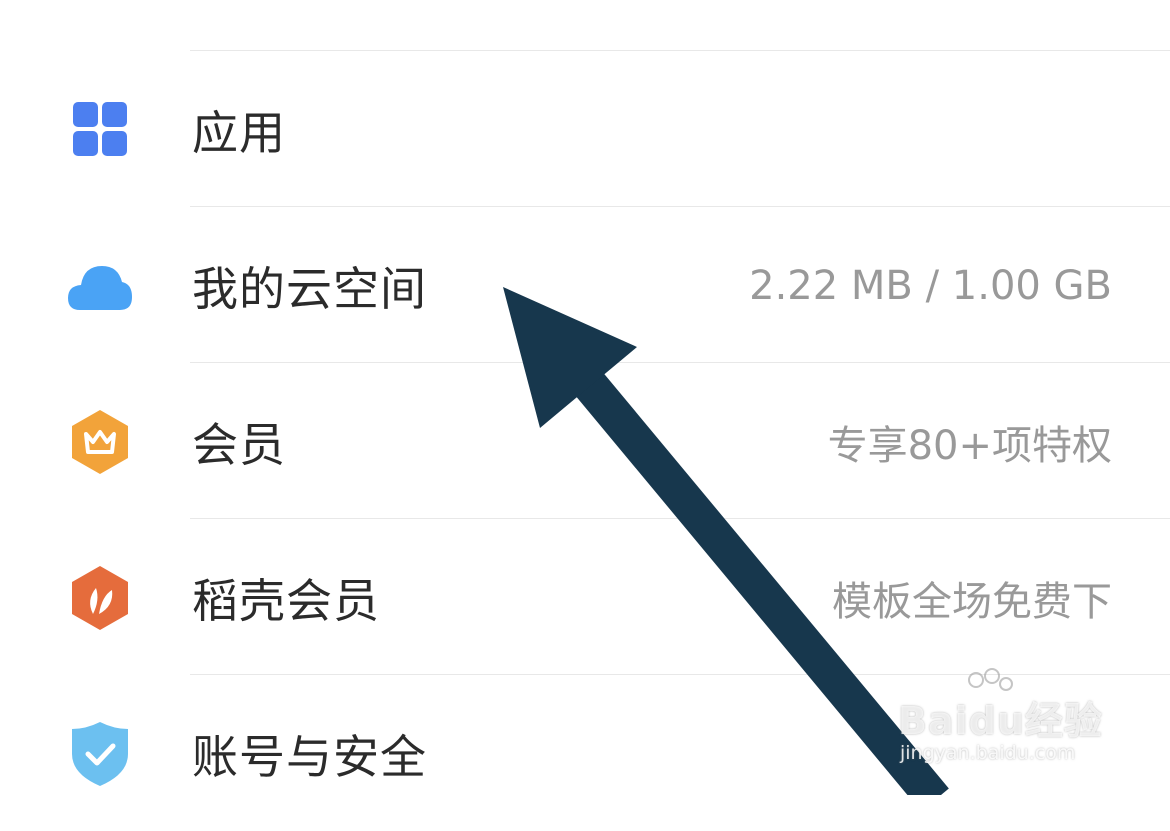  Describe the element at coordinates (100, 129) in the screenshot. I see `grid-icon` at that location.